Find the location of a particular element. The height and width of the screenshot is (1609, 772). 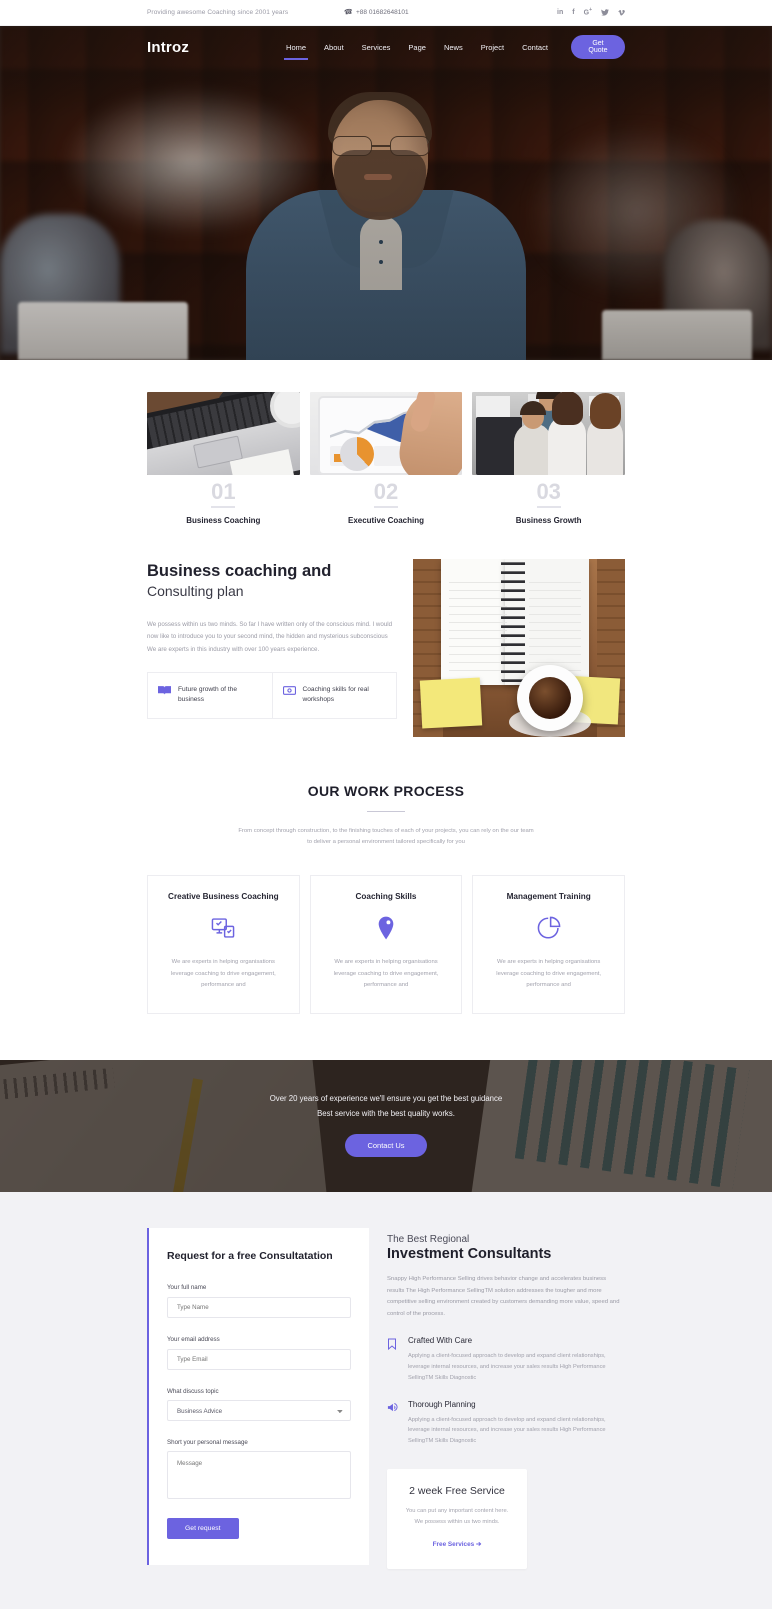

logo-text-primary: Intro is located at coordinates (164, 47).